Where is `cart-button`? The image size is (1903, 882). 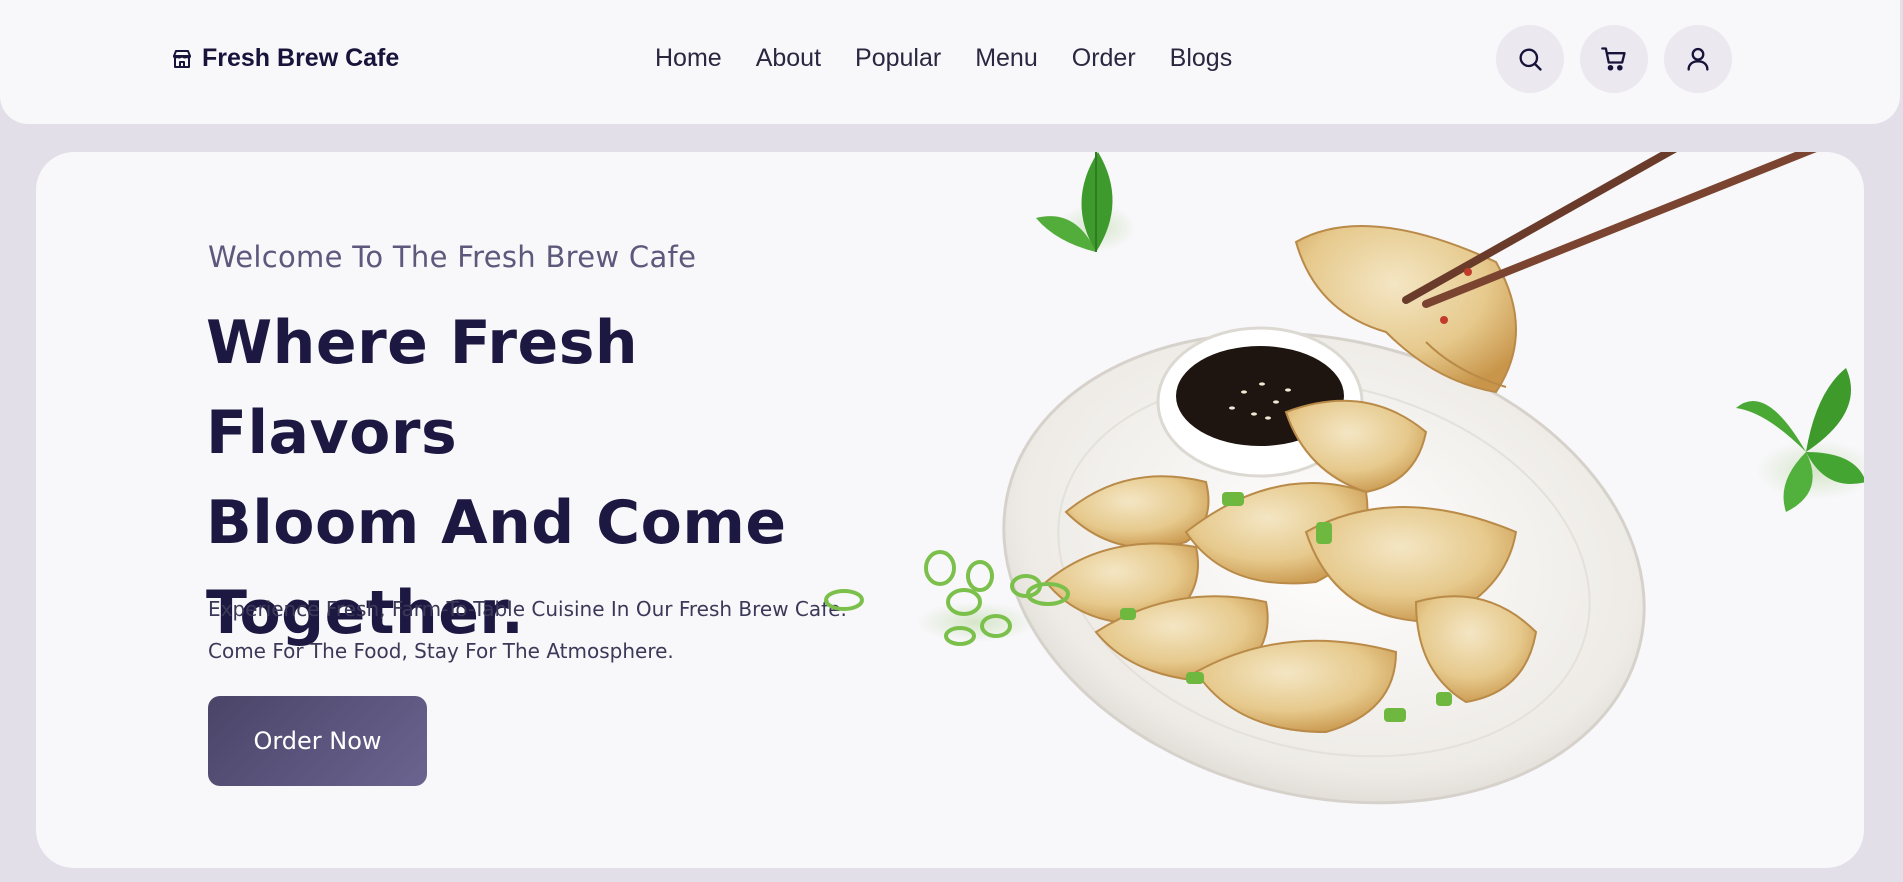 cart-button is located at coordinates (1614, 59).